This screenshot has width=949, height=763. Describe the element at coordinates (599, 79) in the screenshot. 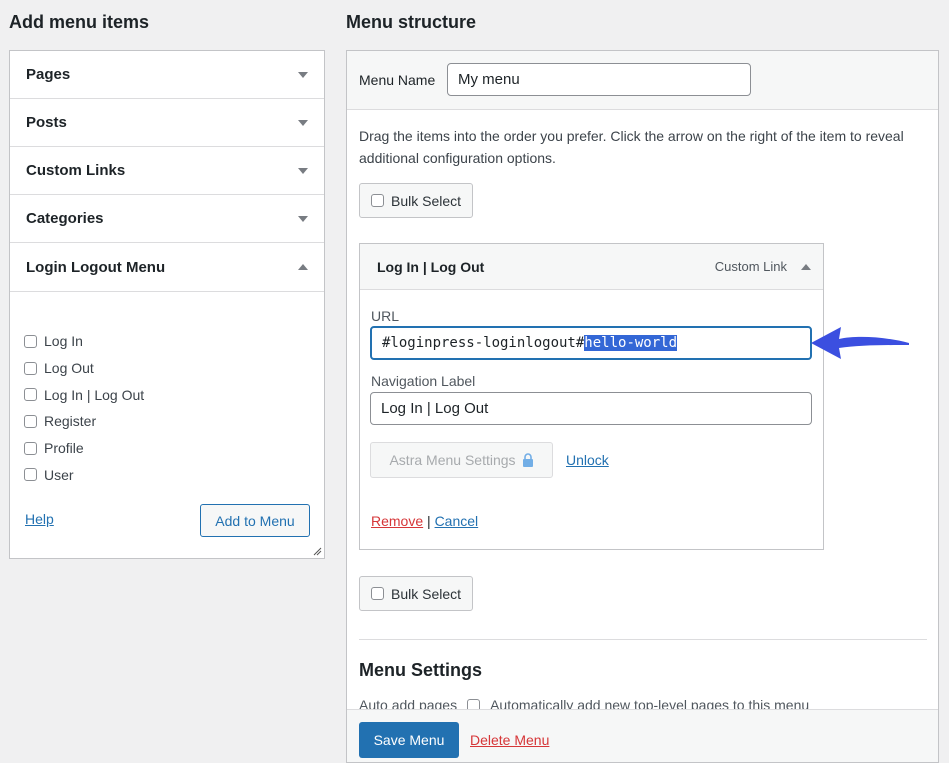

I see `menu-name-input: My menu` at that location.